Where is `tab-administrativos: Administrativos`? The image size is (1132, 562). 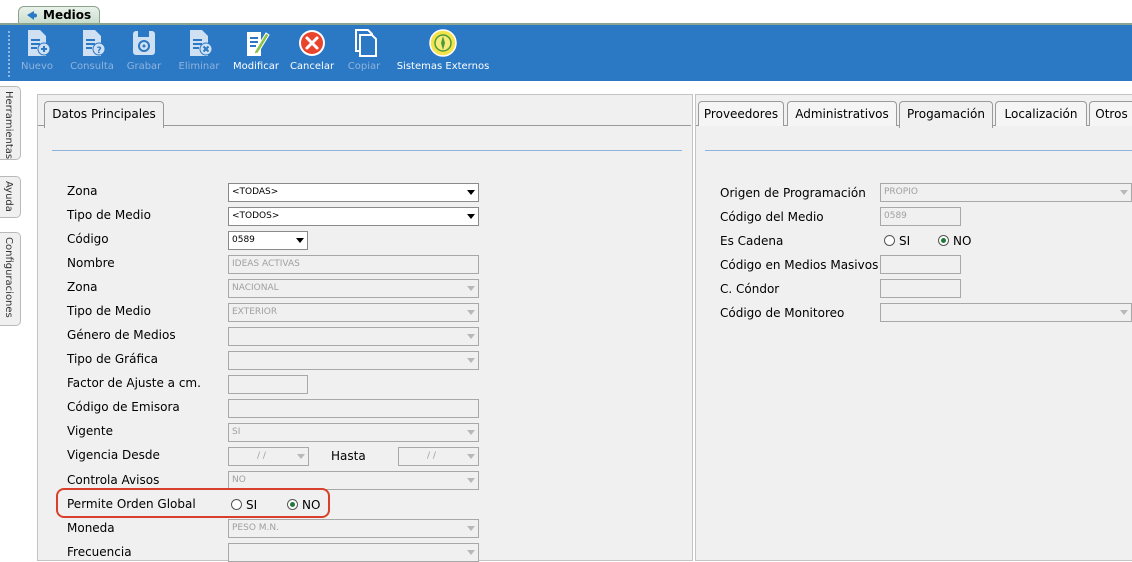
tab-administrativos: Administrativos is located at coordinates (842, 113).